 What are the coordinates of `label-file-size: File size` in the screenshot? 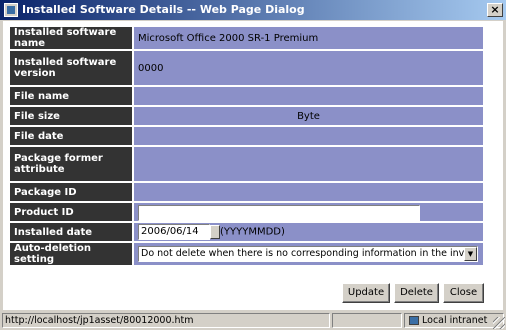 It's located at (71, 116).